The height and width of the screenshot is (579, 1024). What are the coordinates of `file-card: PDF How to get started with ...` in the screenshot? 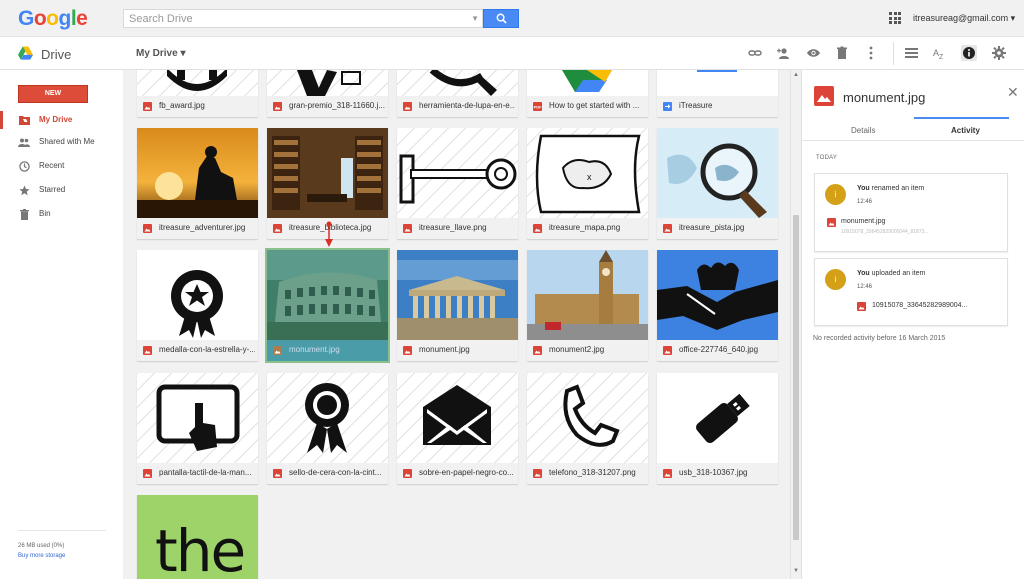 It's located at (587, 93).